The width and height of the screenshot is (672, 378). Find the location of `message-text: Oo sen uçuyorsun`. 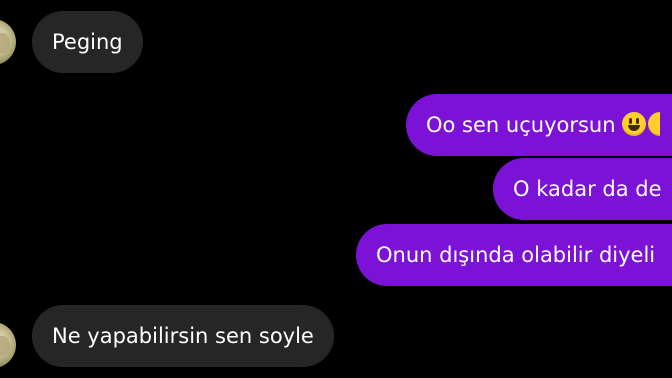

message-text: Oo sen uçuyorsun is located at coordinates (521, 125).